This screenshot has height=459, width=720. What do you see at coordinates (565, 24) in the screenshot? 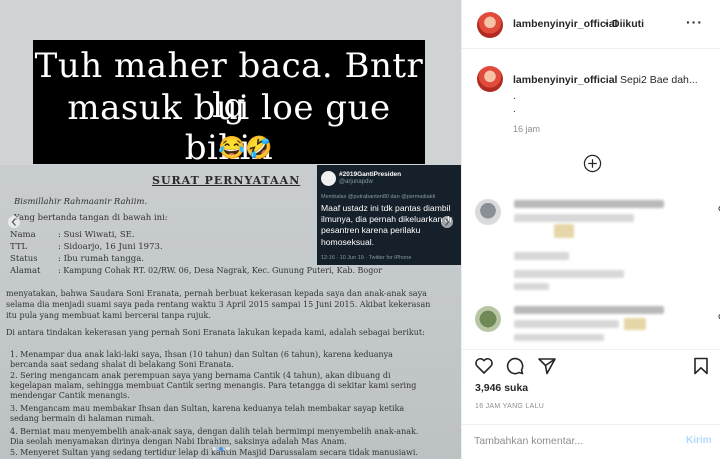
I see `username-link: lambenyinyir_official` at bounding box center [565, 24].